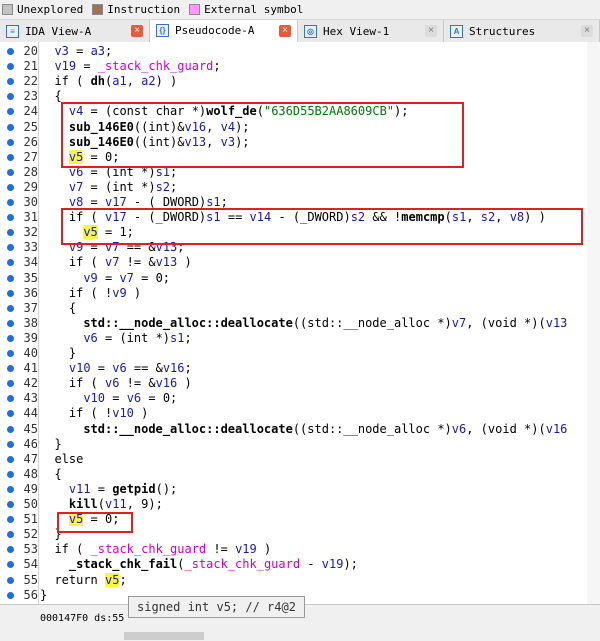  What do you see at coordinates (159, 127) in the screenshot?
I see `code-text: sub_146E0((int)&v16, v4);` at bounding box center [159, 127].